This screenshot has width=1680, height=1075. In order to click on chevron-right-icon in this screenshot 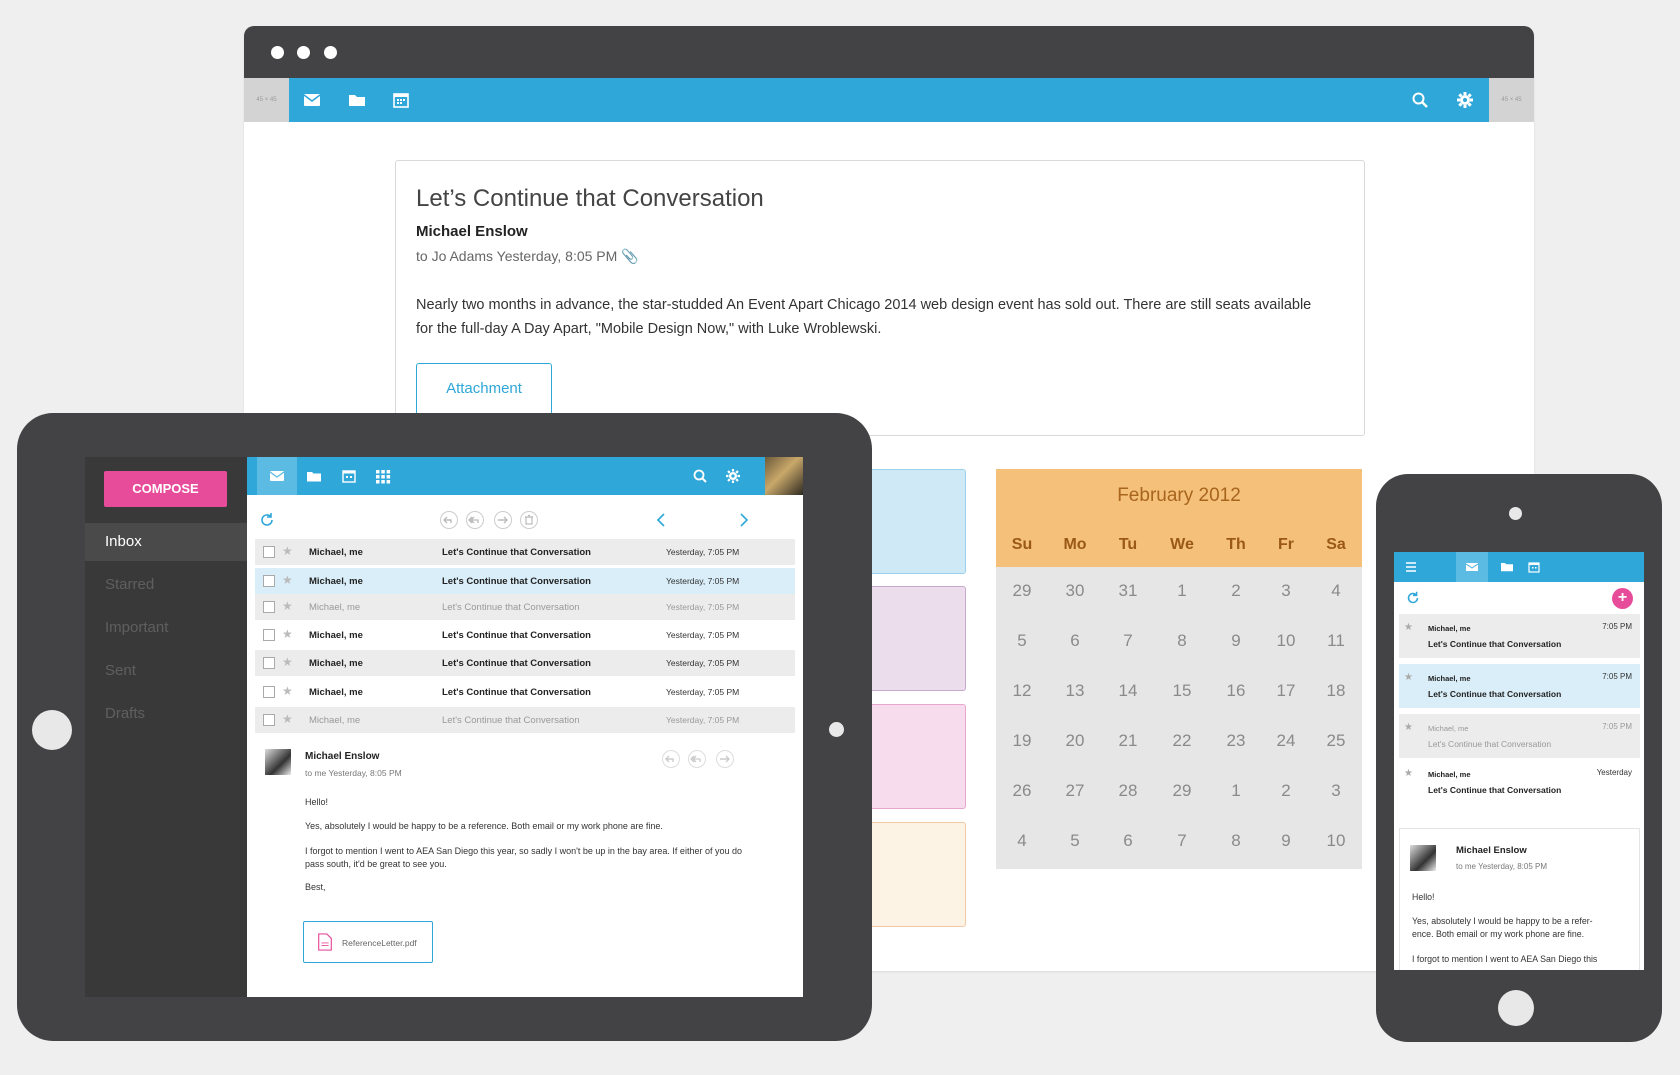, I will do `click(743, 520)`.